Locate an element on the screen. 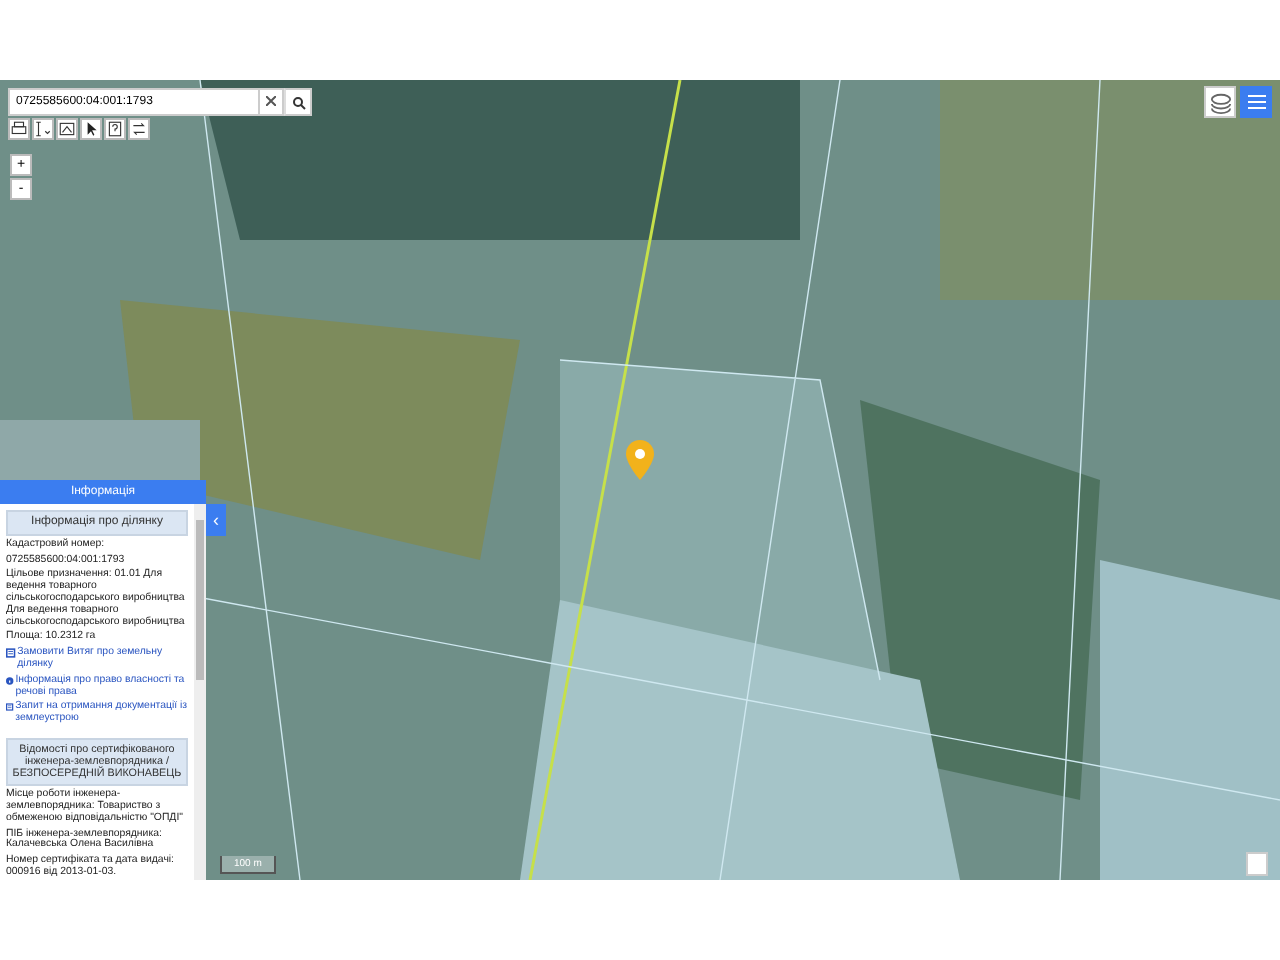 This screenshot has height=960, width=1280. swap-tool-button is located at coordinates (139, 129).